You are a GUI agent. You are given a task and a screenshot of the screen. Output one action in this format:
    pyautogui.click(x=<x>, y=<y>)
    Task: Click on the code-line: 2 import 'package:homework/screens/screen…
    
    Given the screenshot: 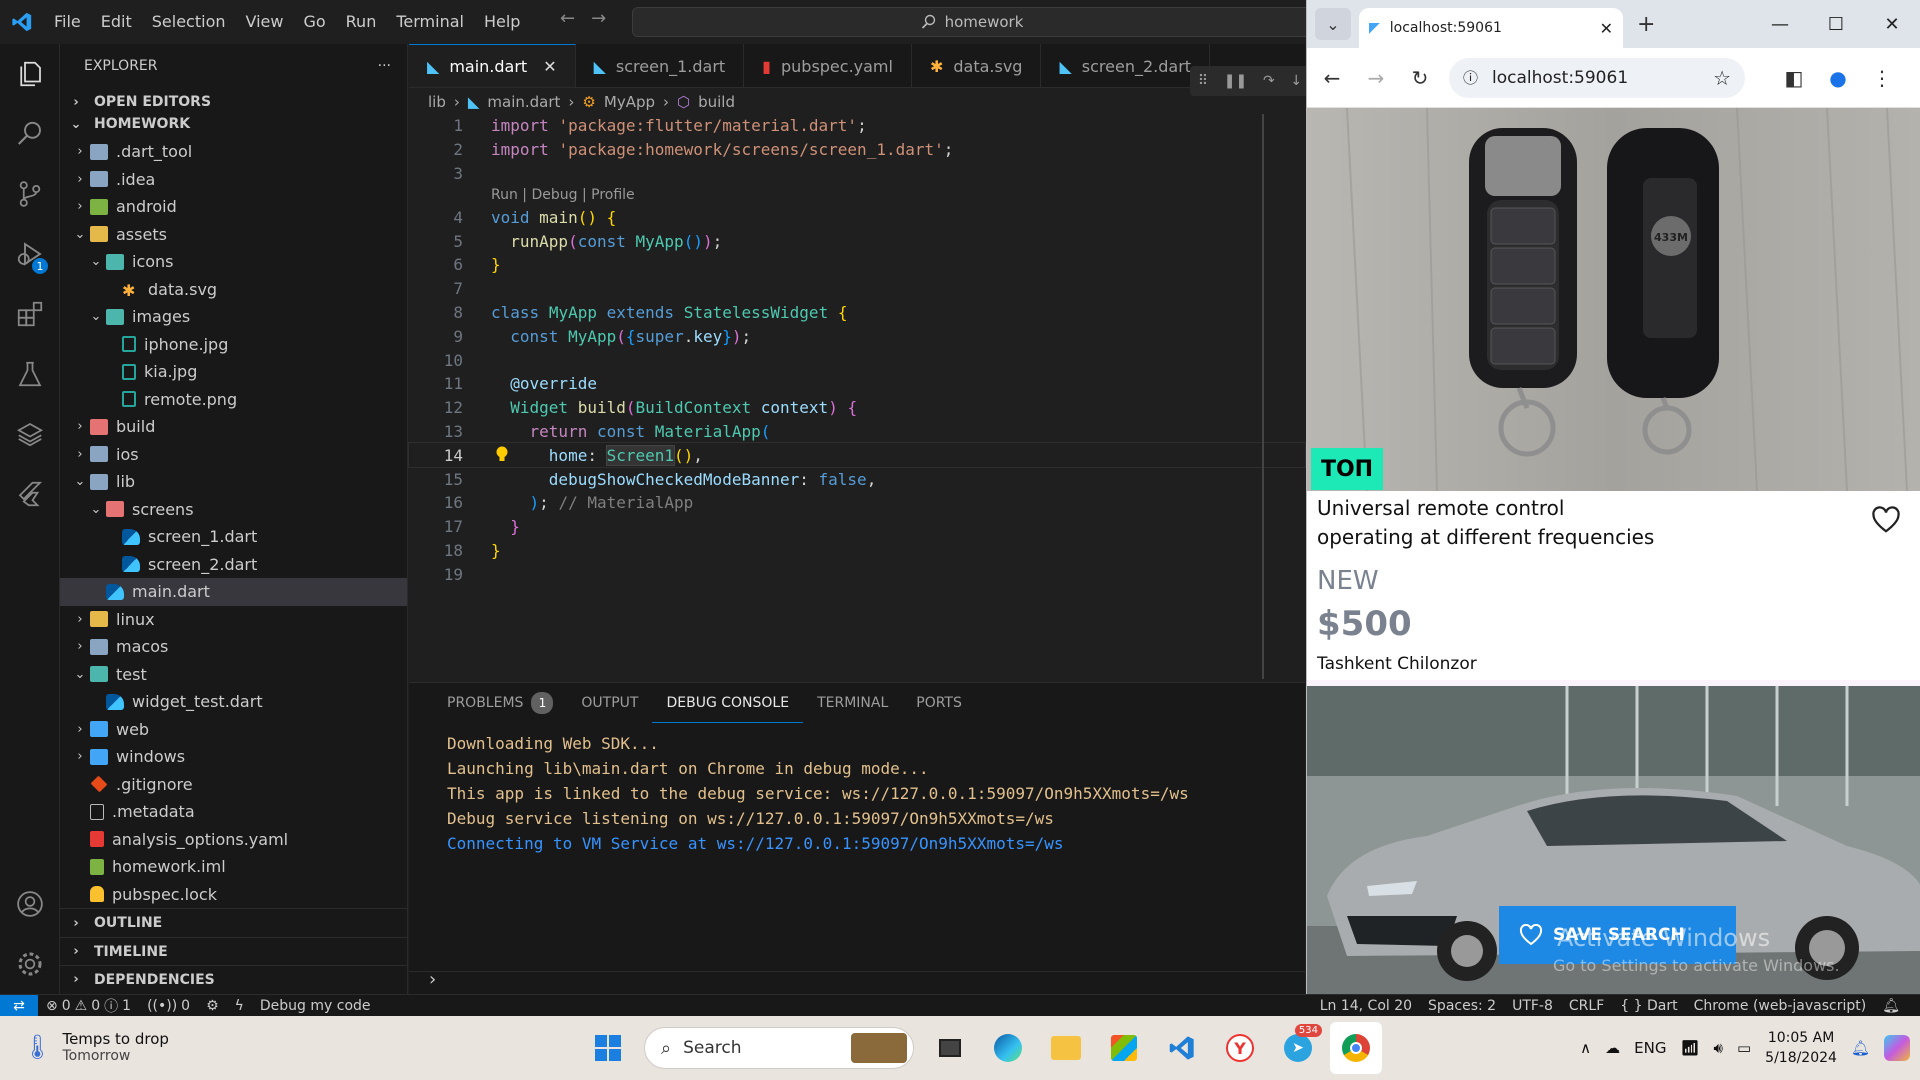 What is the action you would take?
    pyautogui.click(x=857, y=150)
    